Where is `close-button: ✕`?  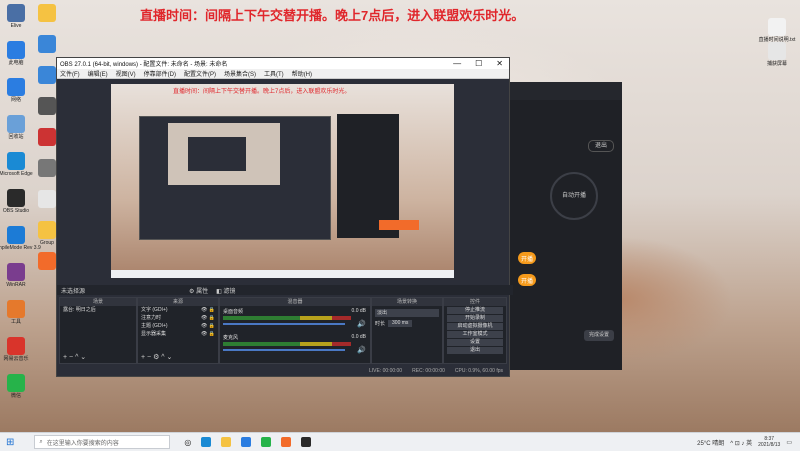 close-button: ✕ is located at coordinates (499, 63).